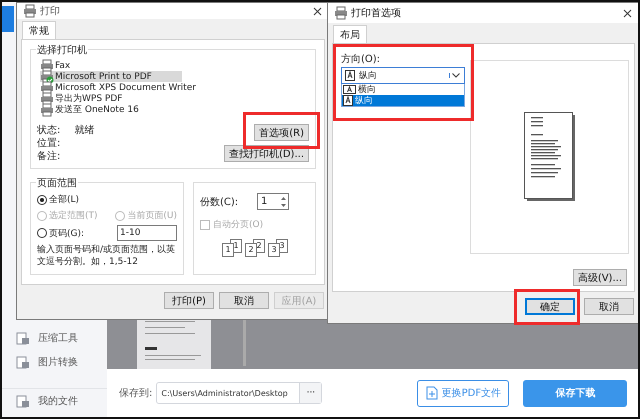  Describe the element at coordinates (283, 201) in the screenshot. I see `spin-arrows-icon` at that location.